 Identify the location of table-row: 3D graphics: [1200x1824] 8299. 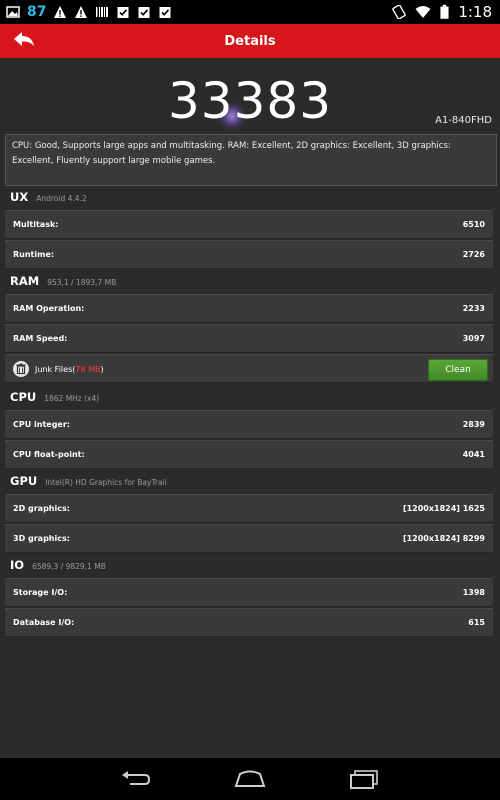
(249, 538).